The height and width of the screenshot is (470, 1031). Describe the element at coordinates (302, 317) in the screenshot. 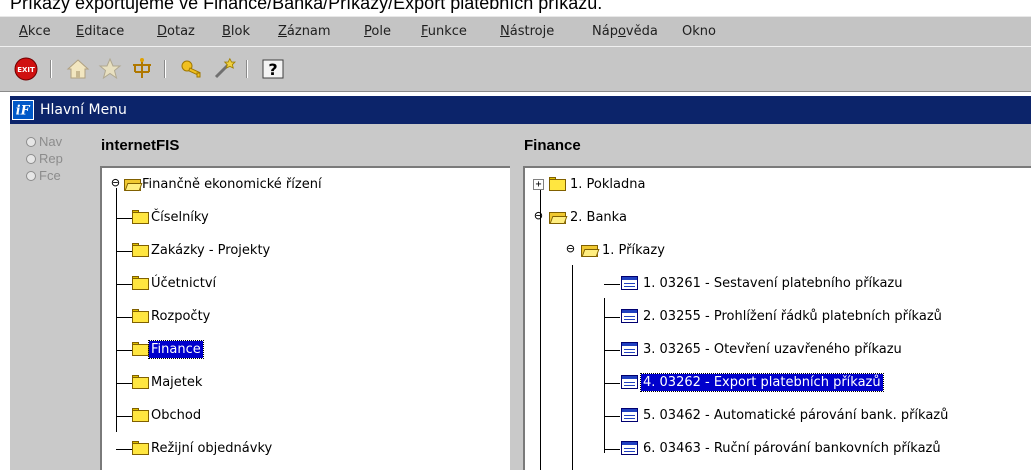

I see `tree-item-rozpocty: Rozpočty` at that location.